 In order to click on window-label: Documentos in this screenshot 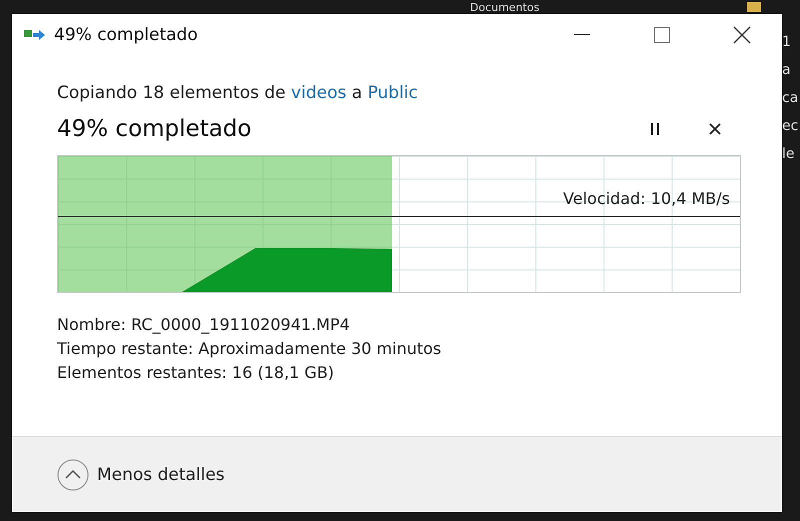, I will do `click(505, 7)`.